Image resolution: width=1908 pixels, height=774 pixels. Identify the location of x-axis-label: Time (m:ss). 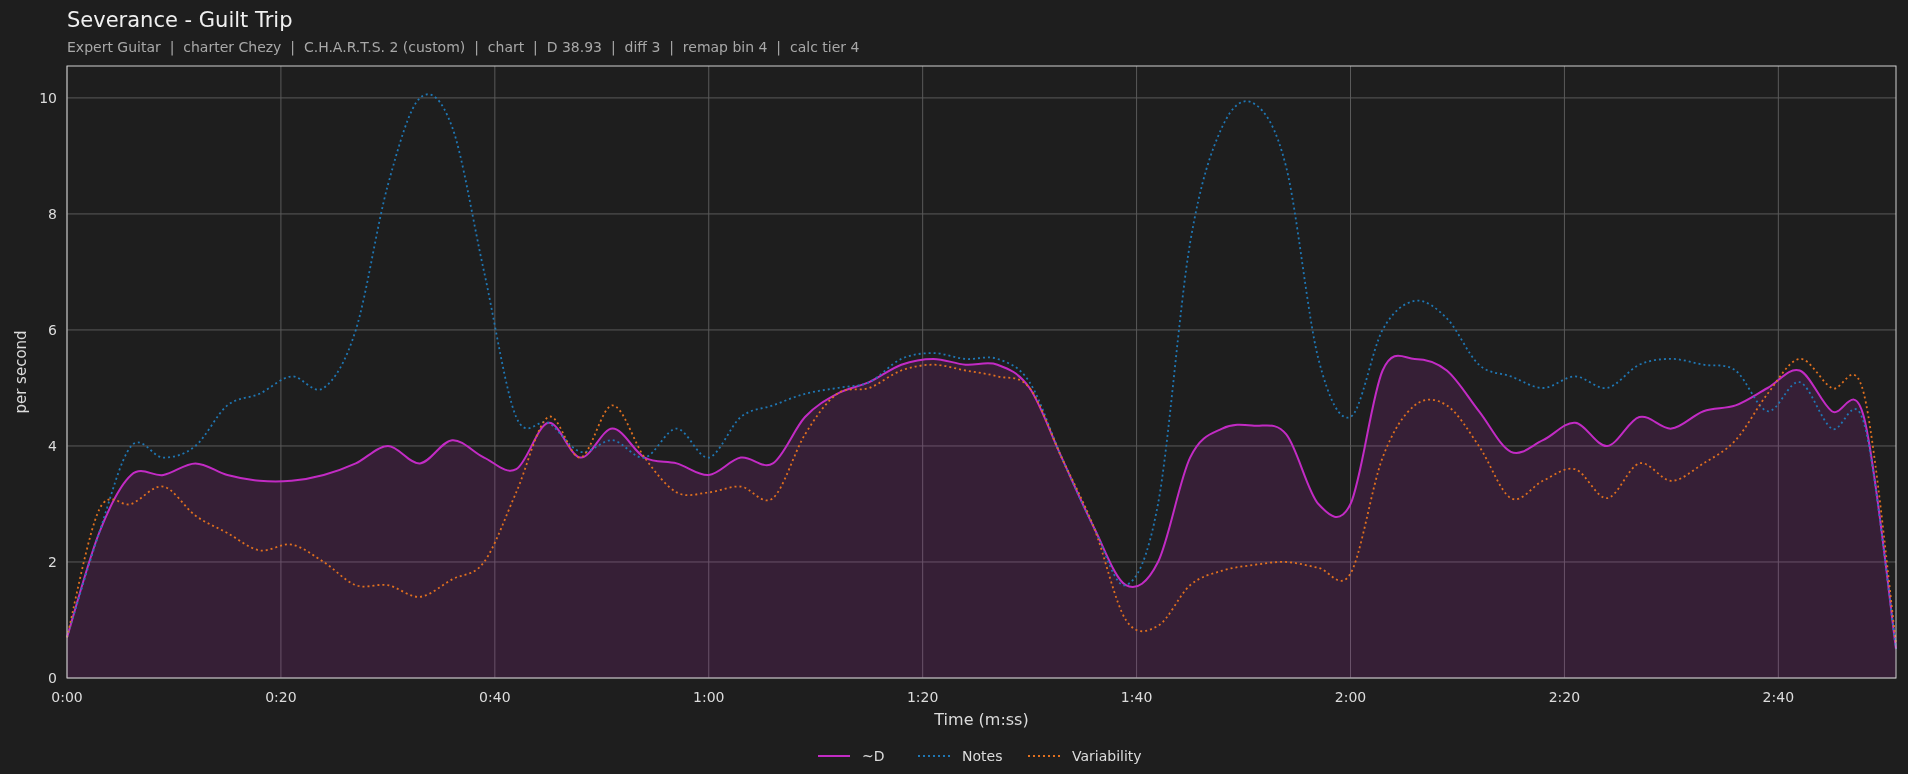
(981, 719).